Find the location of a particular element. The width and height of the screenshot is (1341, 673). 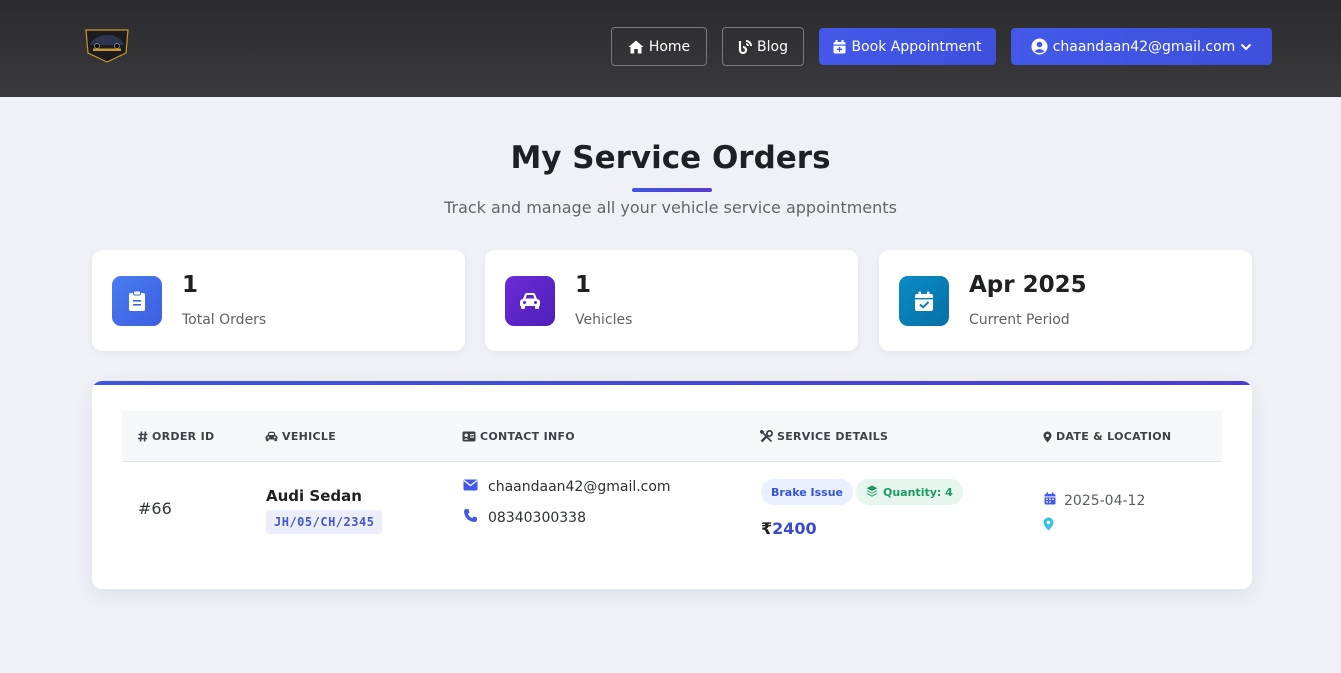

contact-email-text: chaandaan42@gmail.com is located at coordinates (579, 487).